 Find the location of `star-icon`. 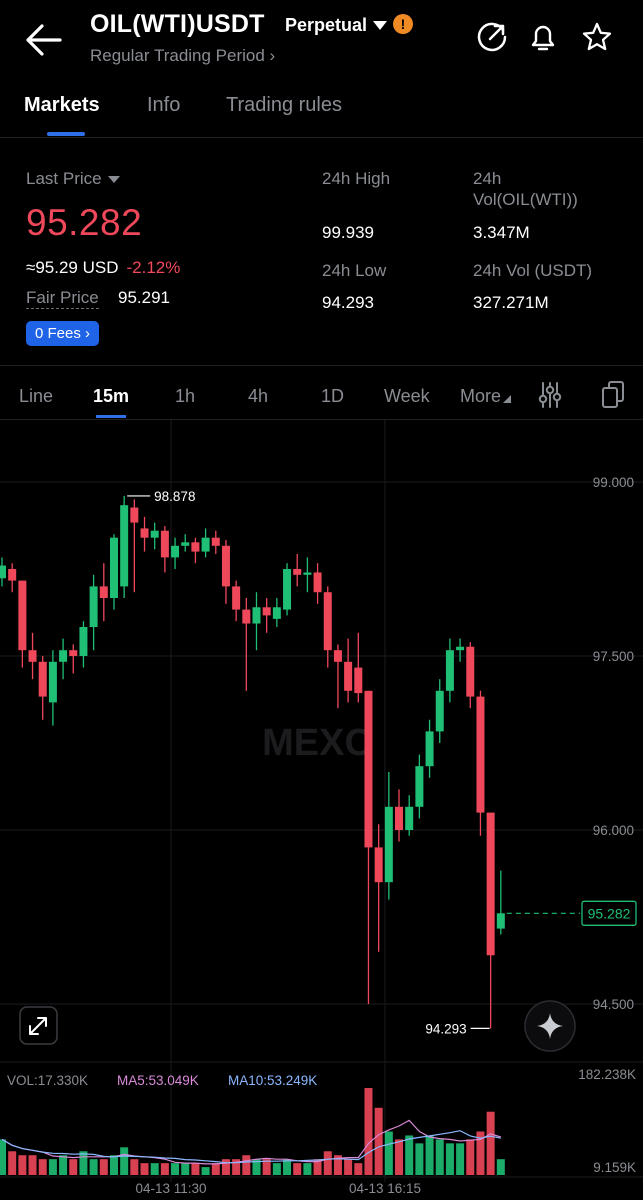

star-icon is located at coordinates (597, 37).